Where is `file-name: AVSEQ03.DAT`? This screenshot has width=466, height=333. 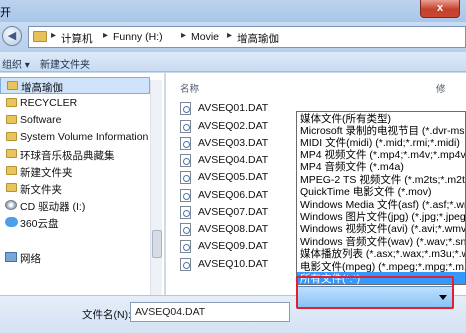 file-name: AVSEQ03.DAT is located at coordinates (233, 143).